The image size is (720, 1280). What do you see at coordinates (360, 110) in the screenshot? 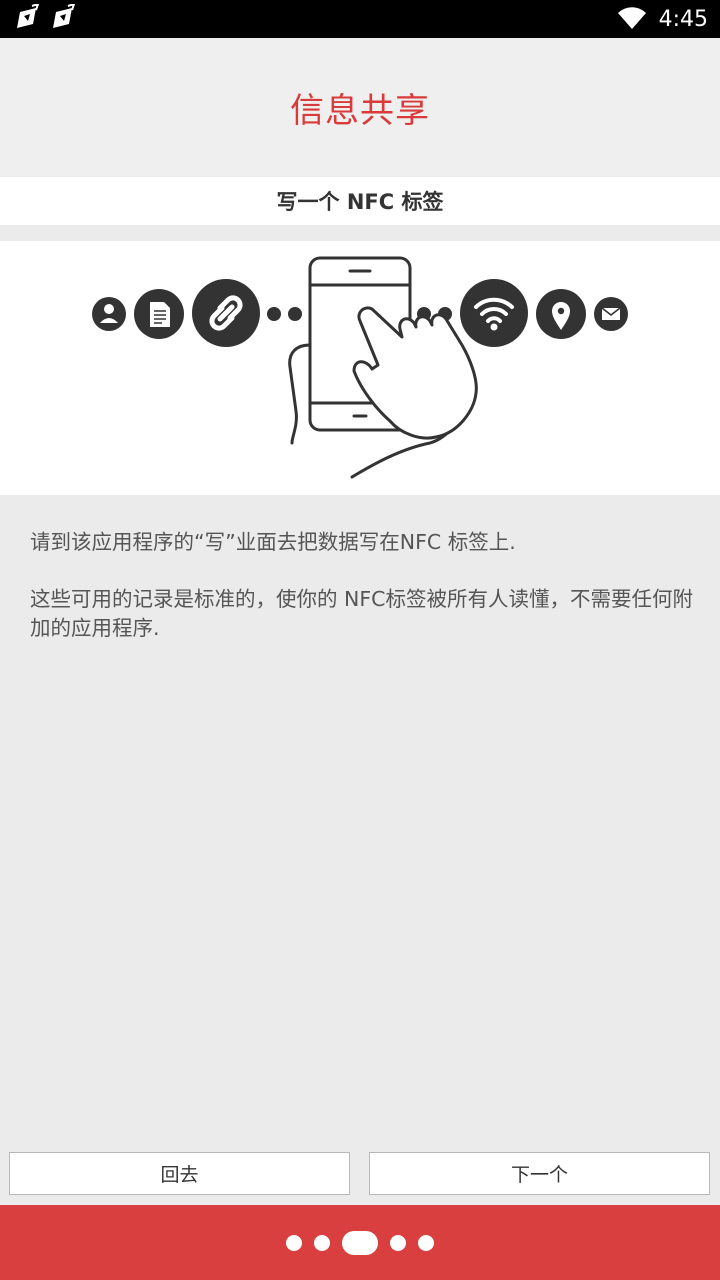
I see `page-title: 信息共享` at bounding box center [360, 110].